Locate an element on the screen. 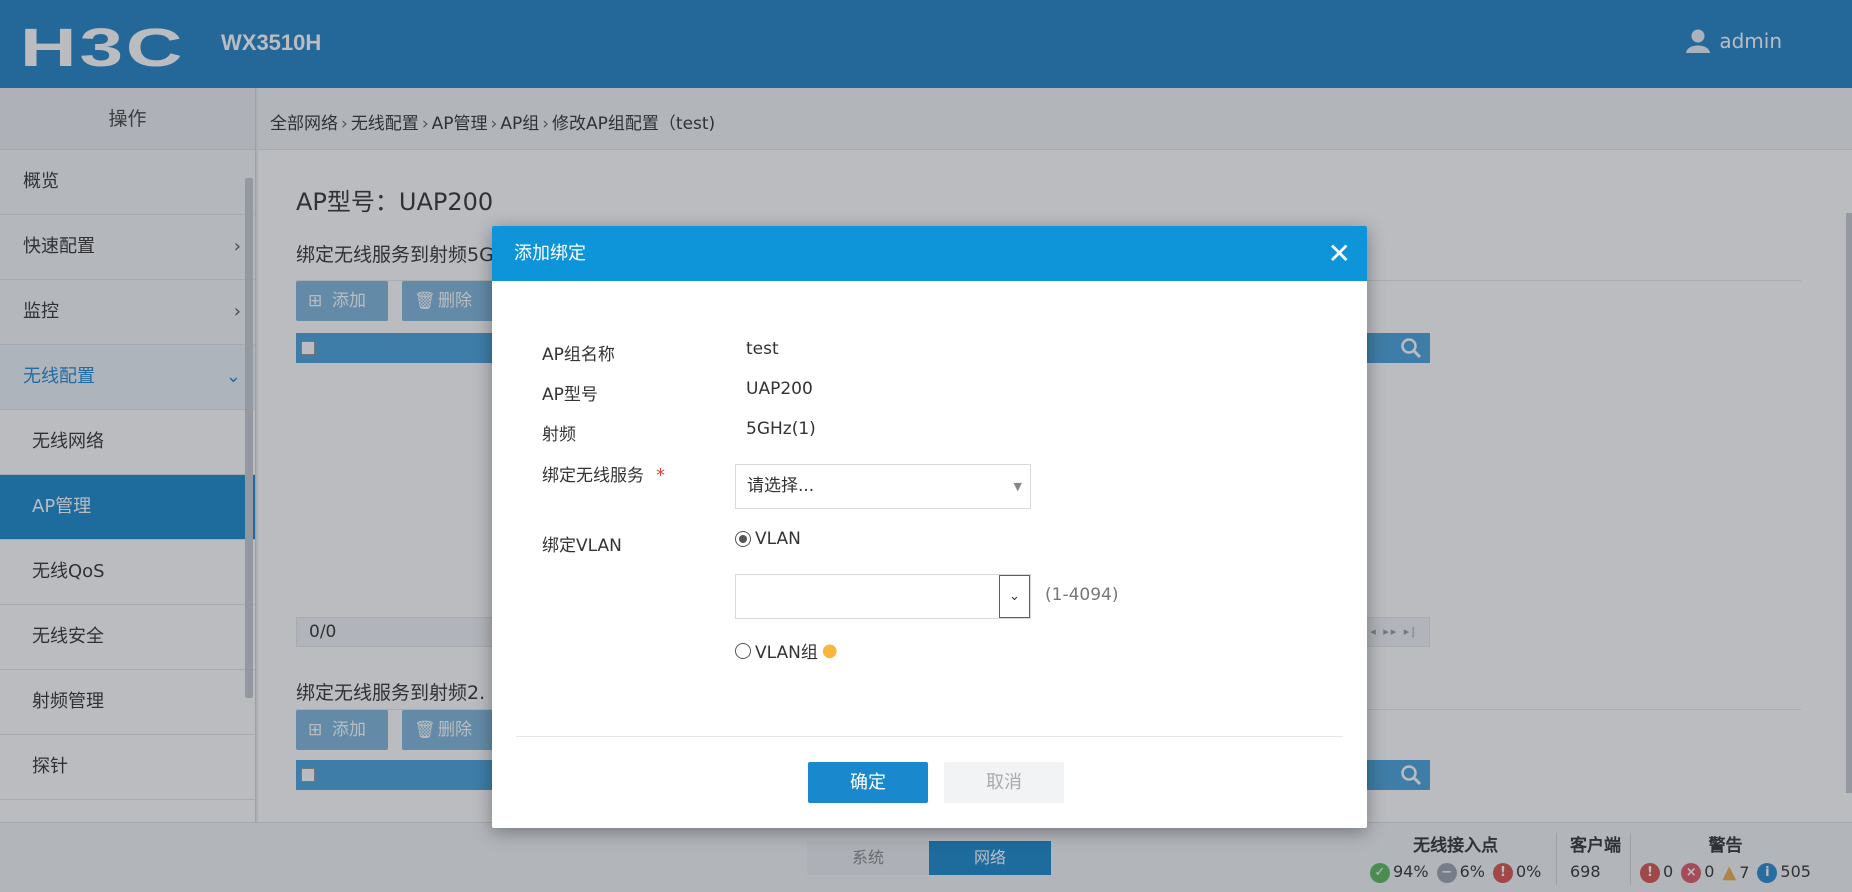 This screenshot has width=1852, height=892. service-label-text: 绑定无线服务 is located at coordinates (593, 476).